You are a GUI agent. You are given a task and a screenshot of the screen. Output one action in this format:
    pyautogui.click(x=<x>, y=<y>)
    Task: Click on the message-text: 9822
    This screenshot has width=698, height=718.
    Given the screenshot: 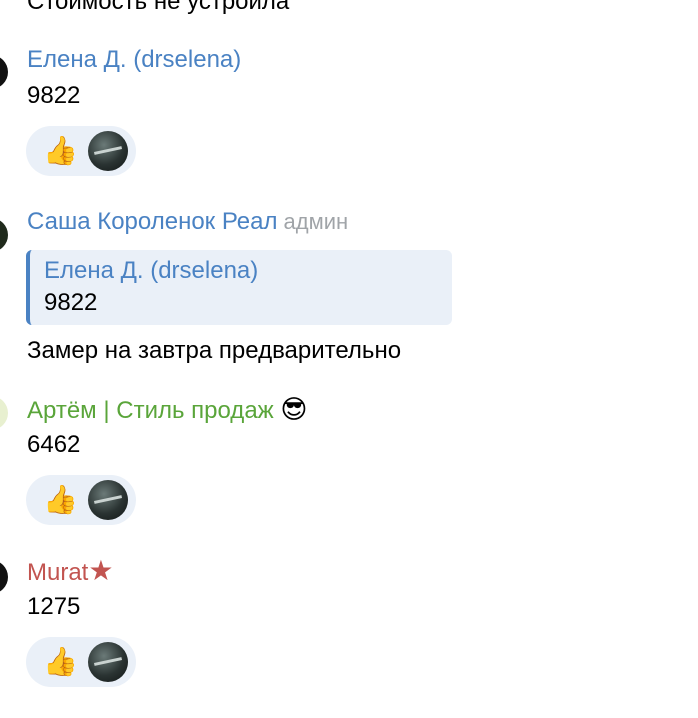 What is the action you would take?
    pyautogui.click(x=54, y=95)
    